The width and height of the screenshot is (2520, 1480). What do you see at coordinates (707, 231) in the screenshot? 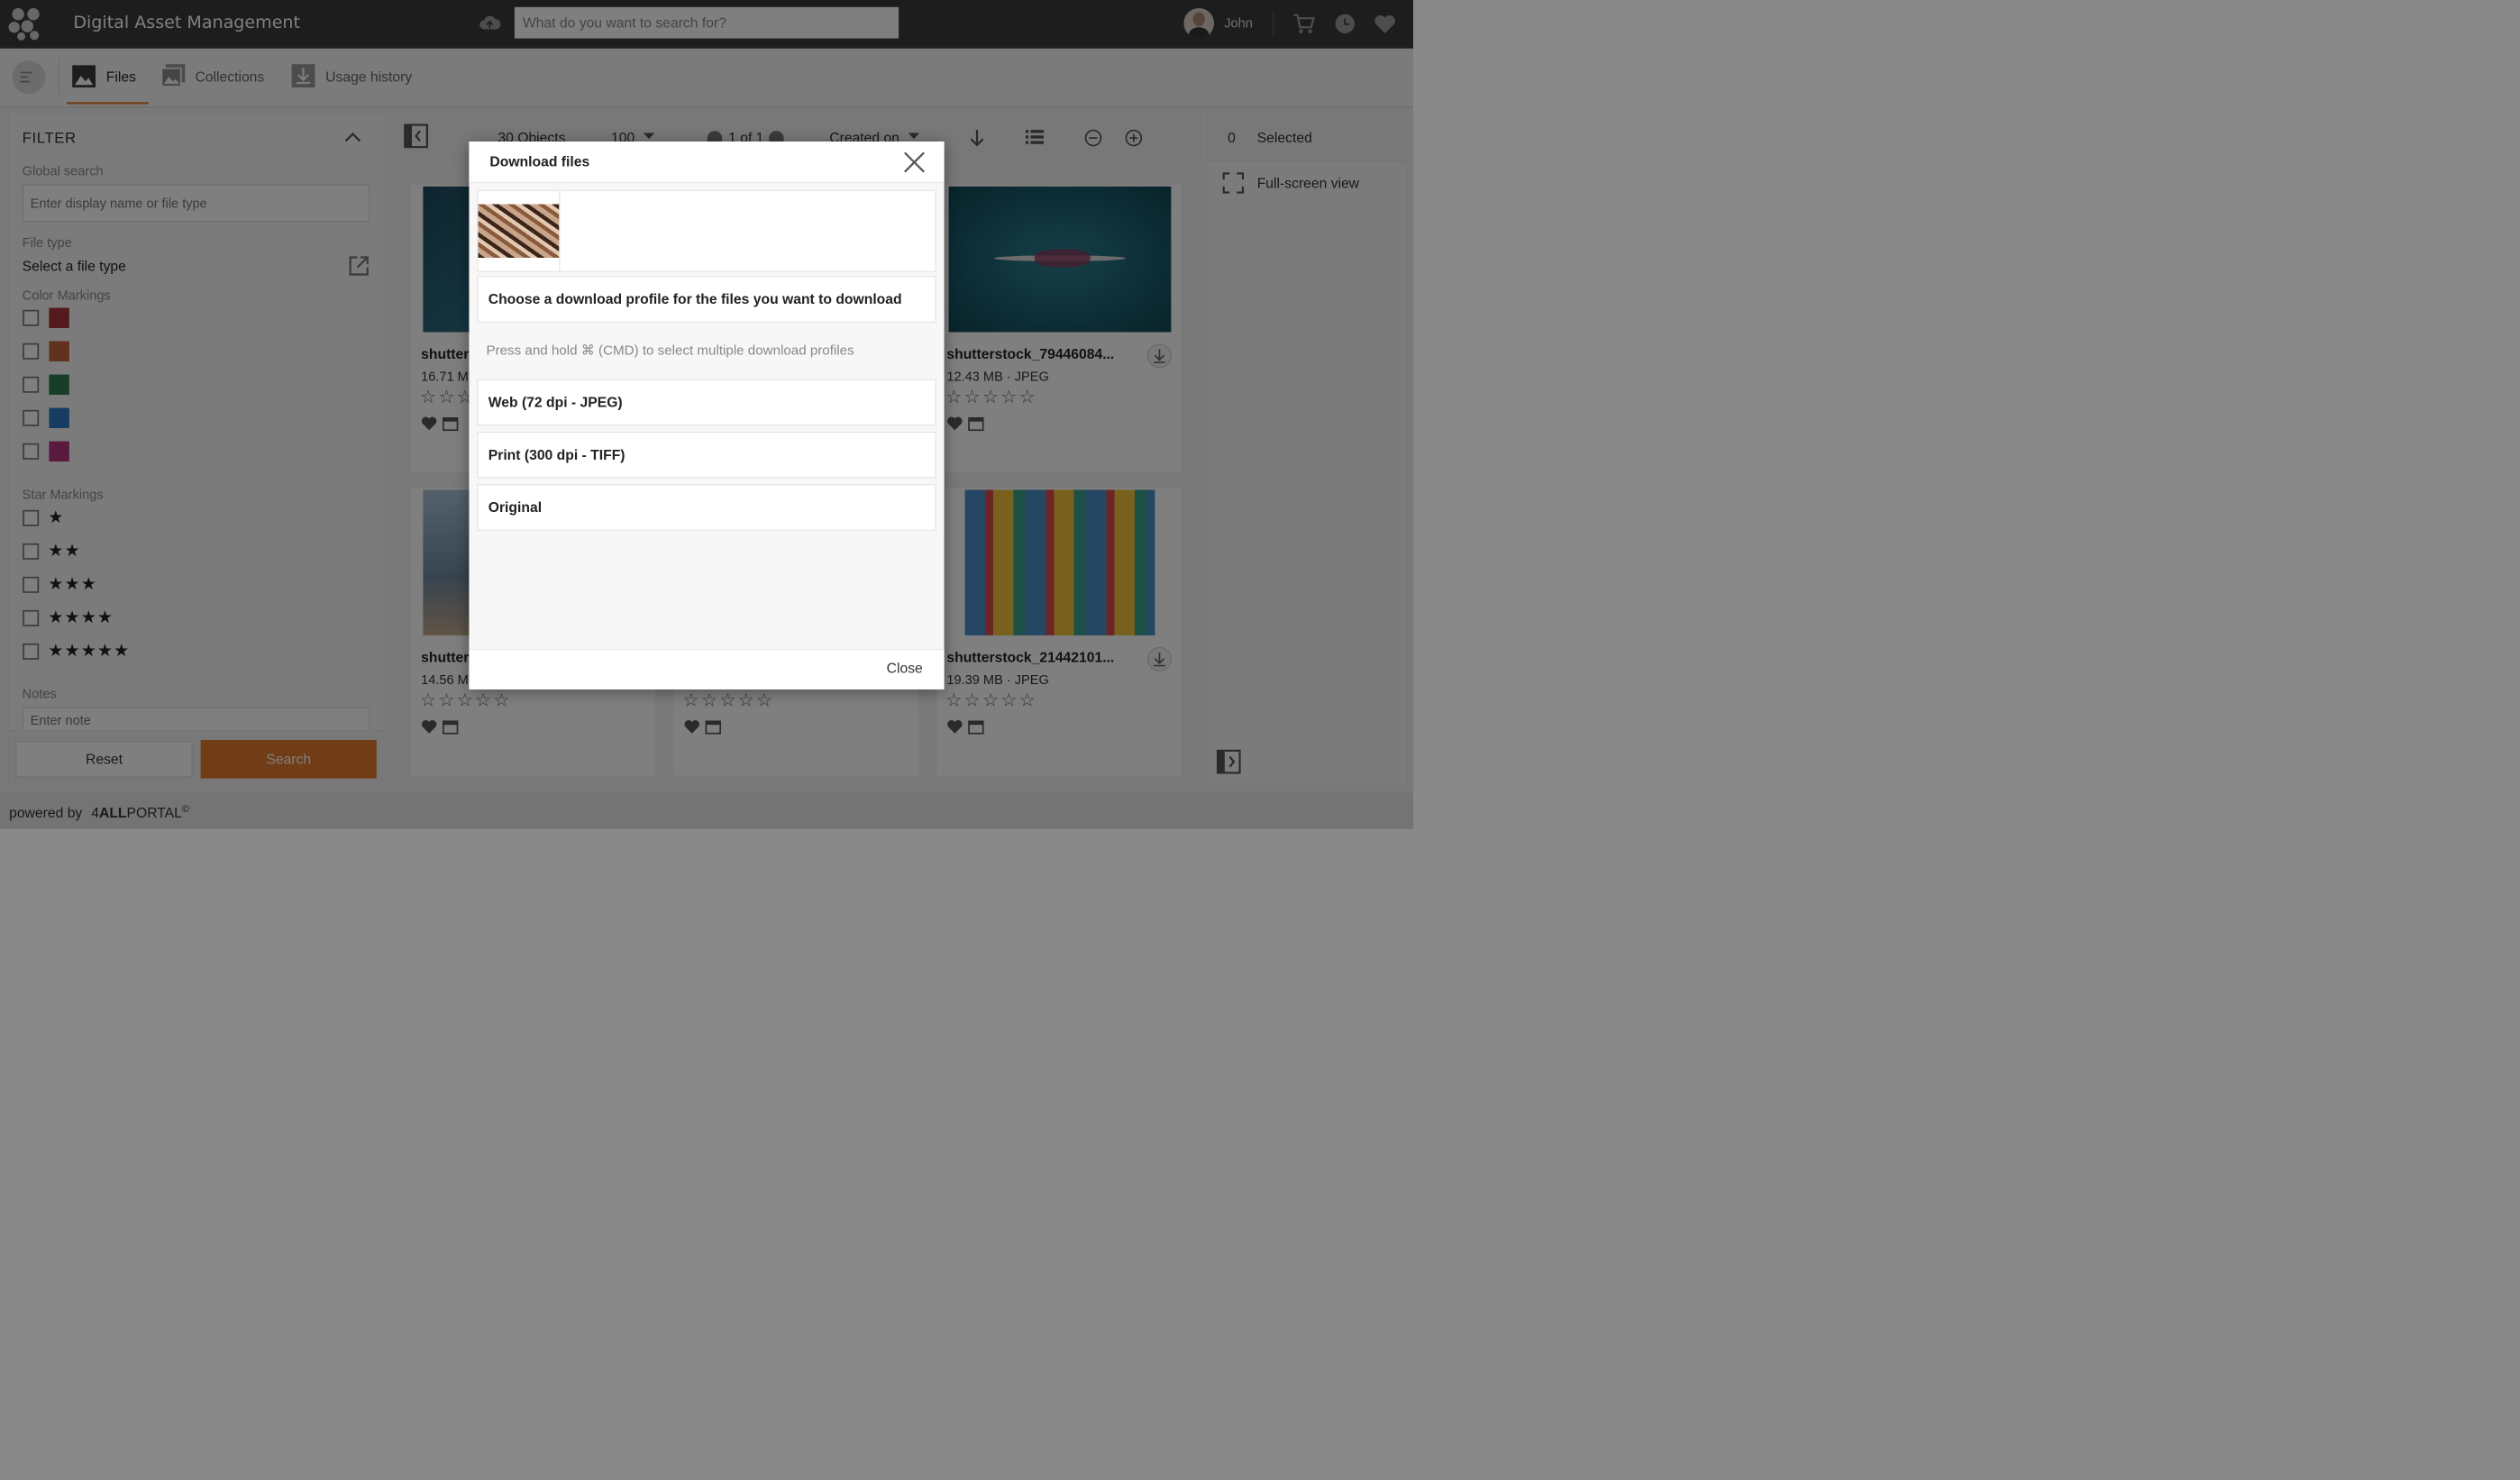
I see `selected-files-preview` at bounding box center [707, 231].